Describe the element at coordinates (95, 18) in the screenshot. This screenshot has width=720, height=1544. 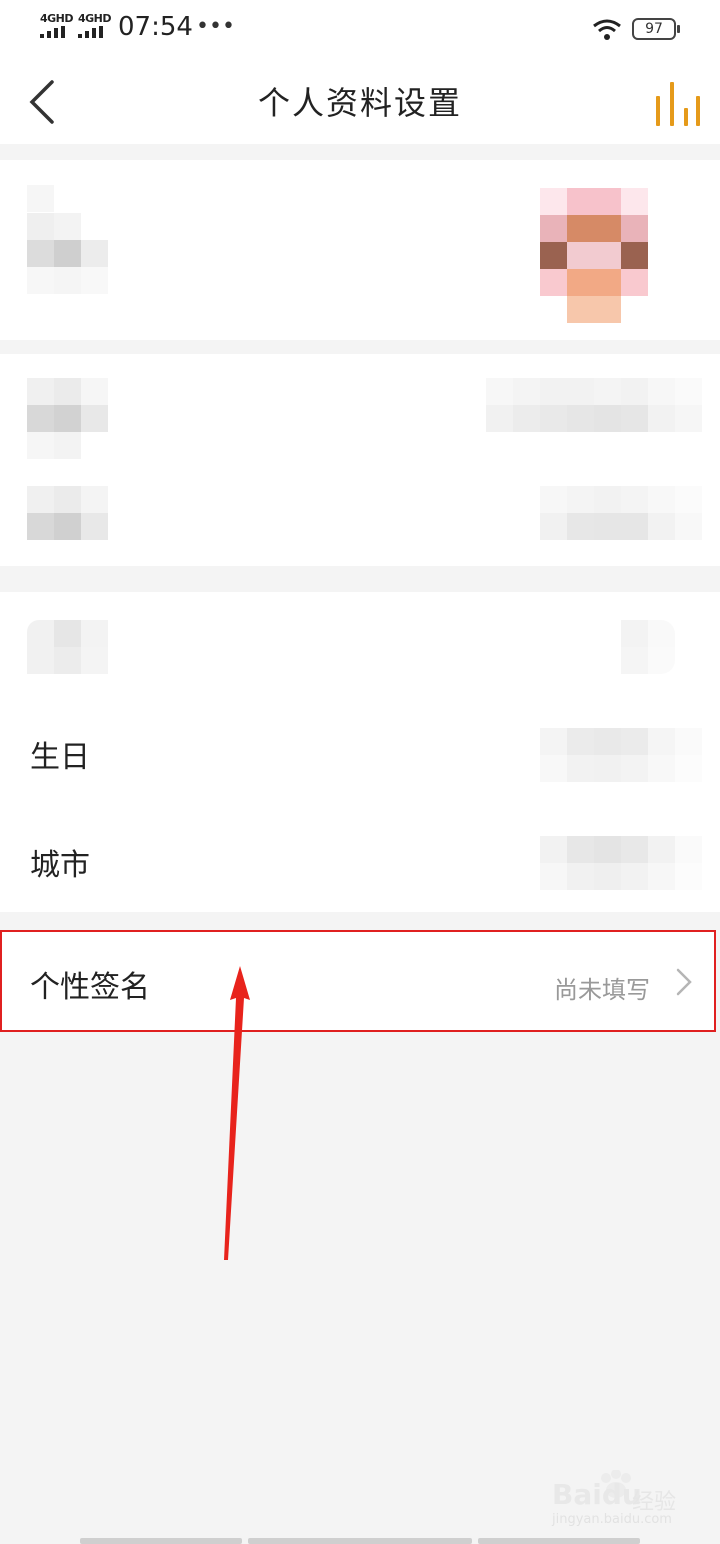
I see `sim2-label: 4GHD` at that location.